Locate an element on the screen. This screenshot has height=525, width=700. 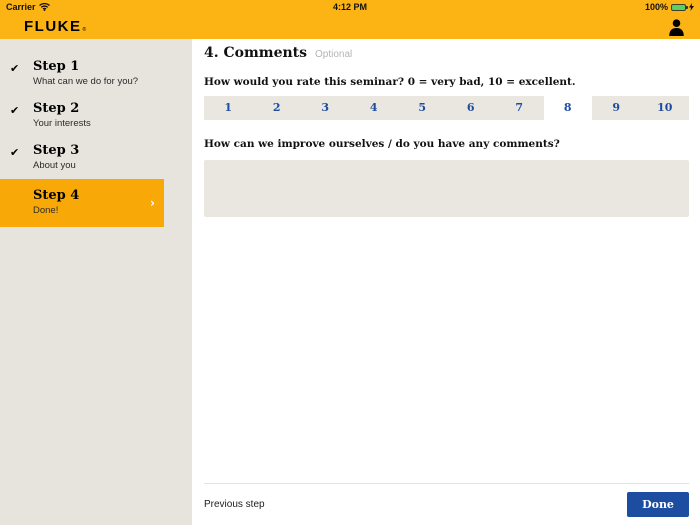
step-title: Step 3 is located at coordinates (56, 150).